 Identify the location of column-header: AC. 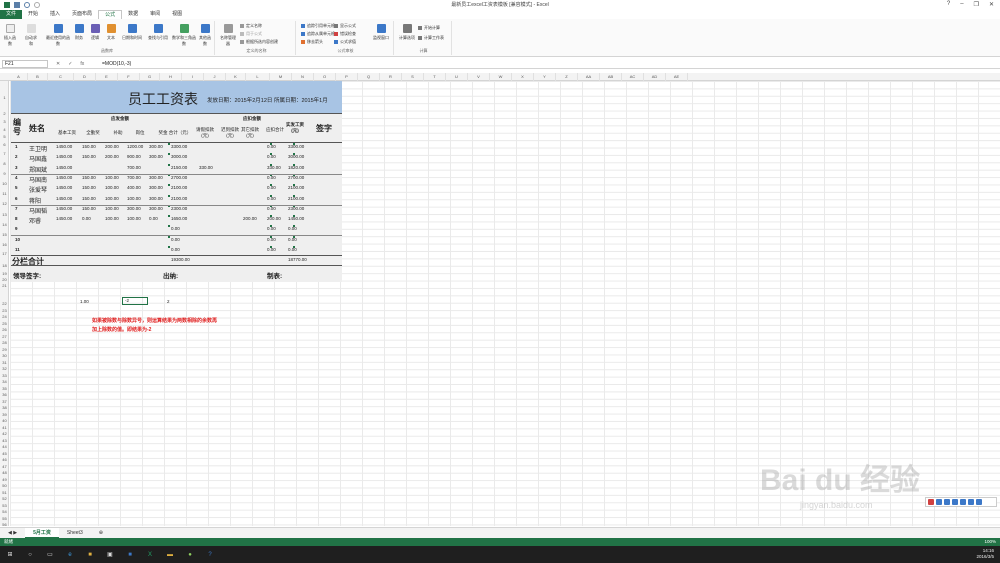
(633, 77).